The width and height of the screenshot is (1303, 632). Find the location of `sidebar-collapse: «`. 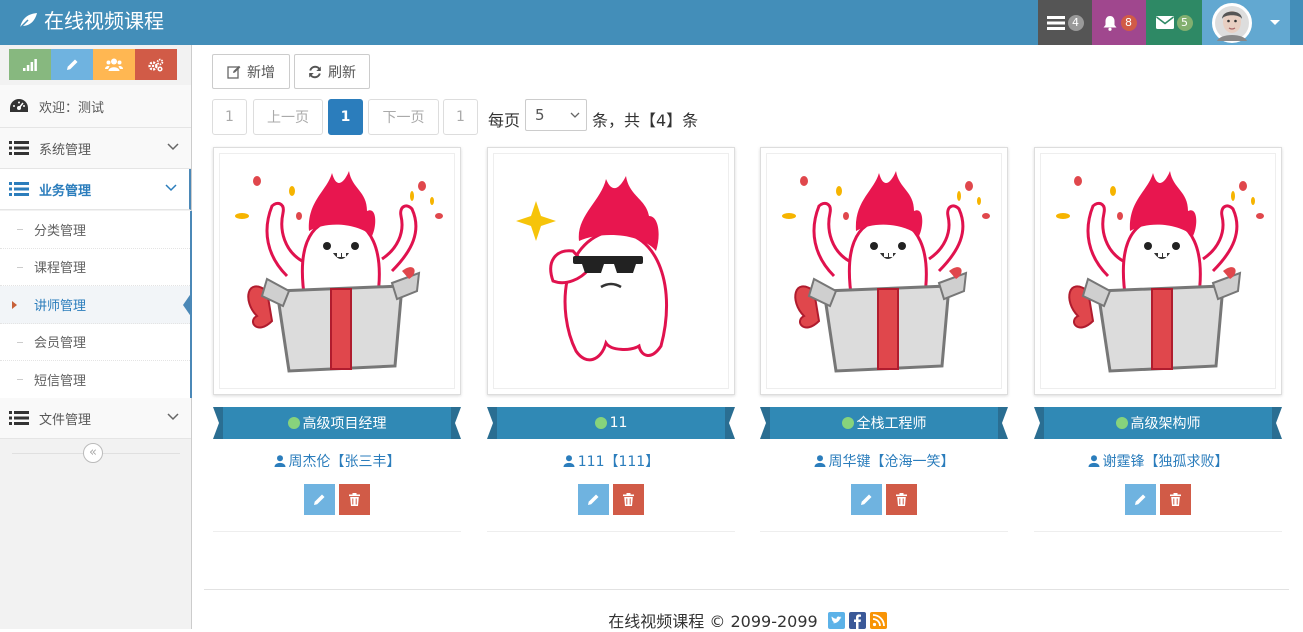

sidebar-collapse: « is located at coordinates (96, 453).